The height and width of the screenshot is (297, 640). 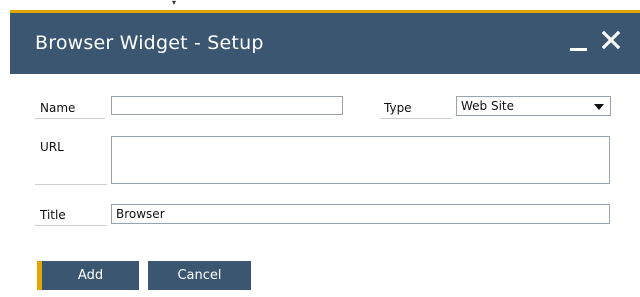 What do you see at coordinates (71, 225) in the screenshot?
I see `title-label-underline` at bounding box center [71, 225].